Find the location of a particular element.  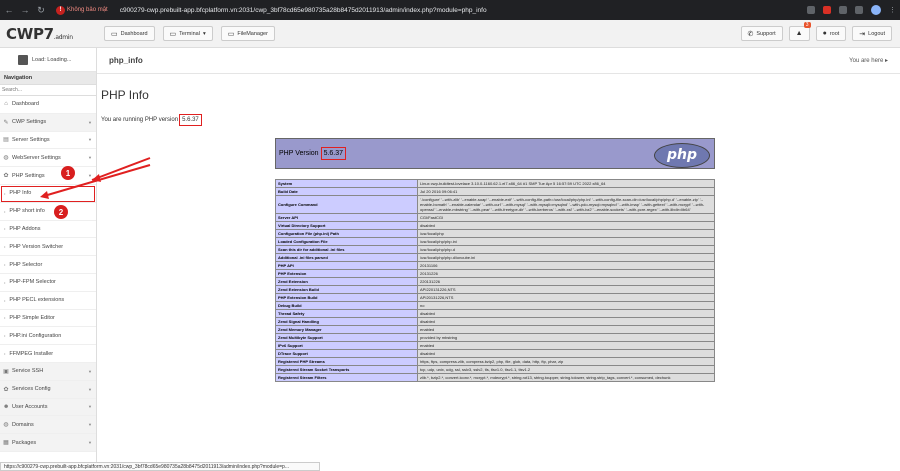

row-key: Scan this dir for additional .ini files is located at coordinates (346, 249).